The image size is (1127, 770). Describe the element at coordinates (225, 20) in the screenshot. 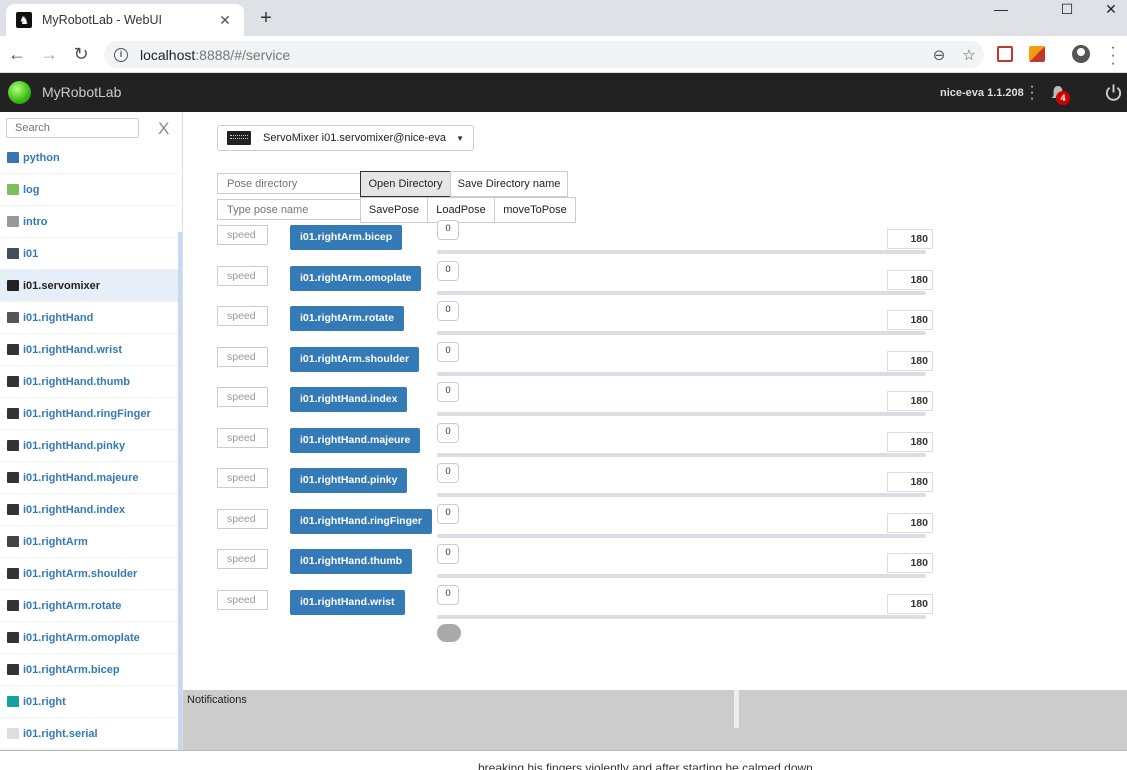

I see `close-tab-icon: ✕` at that location.